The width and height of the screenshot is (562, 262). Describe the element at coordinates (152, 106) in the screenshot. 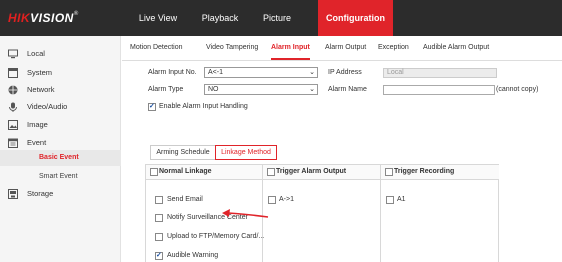

I see `enable-alarm-input-checkbox` at that location.